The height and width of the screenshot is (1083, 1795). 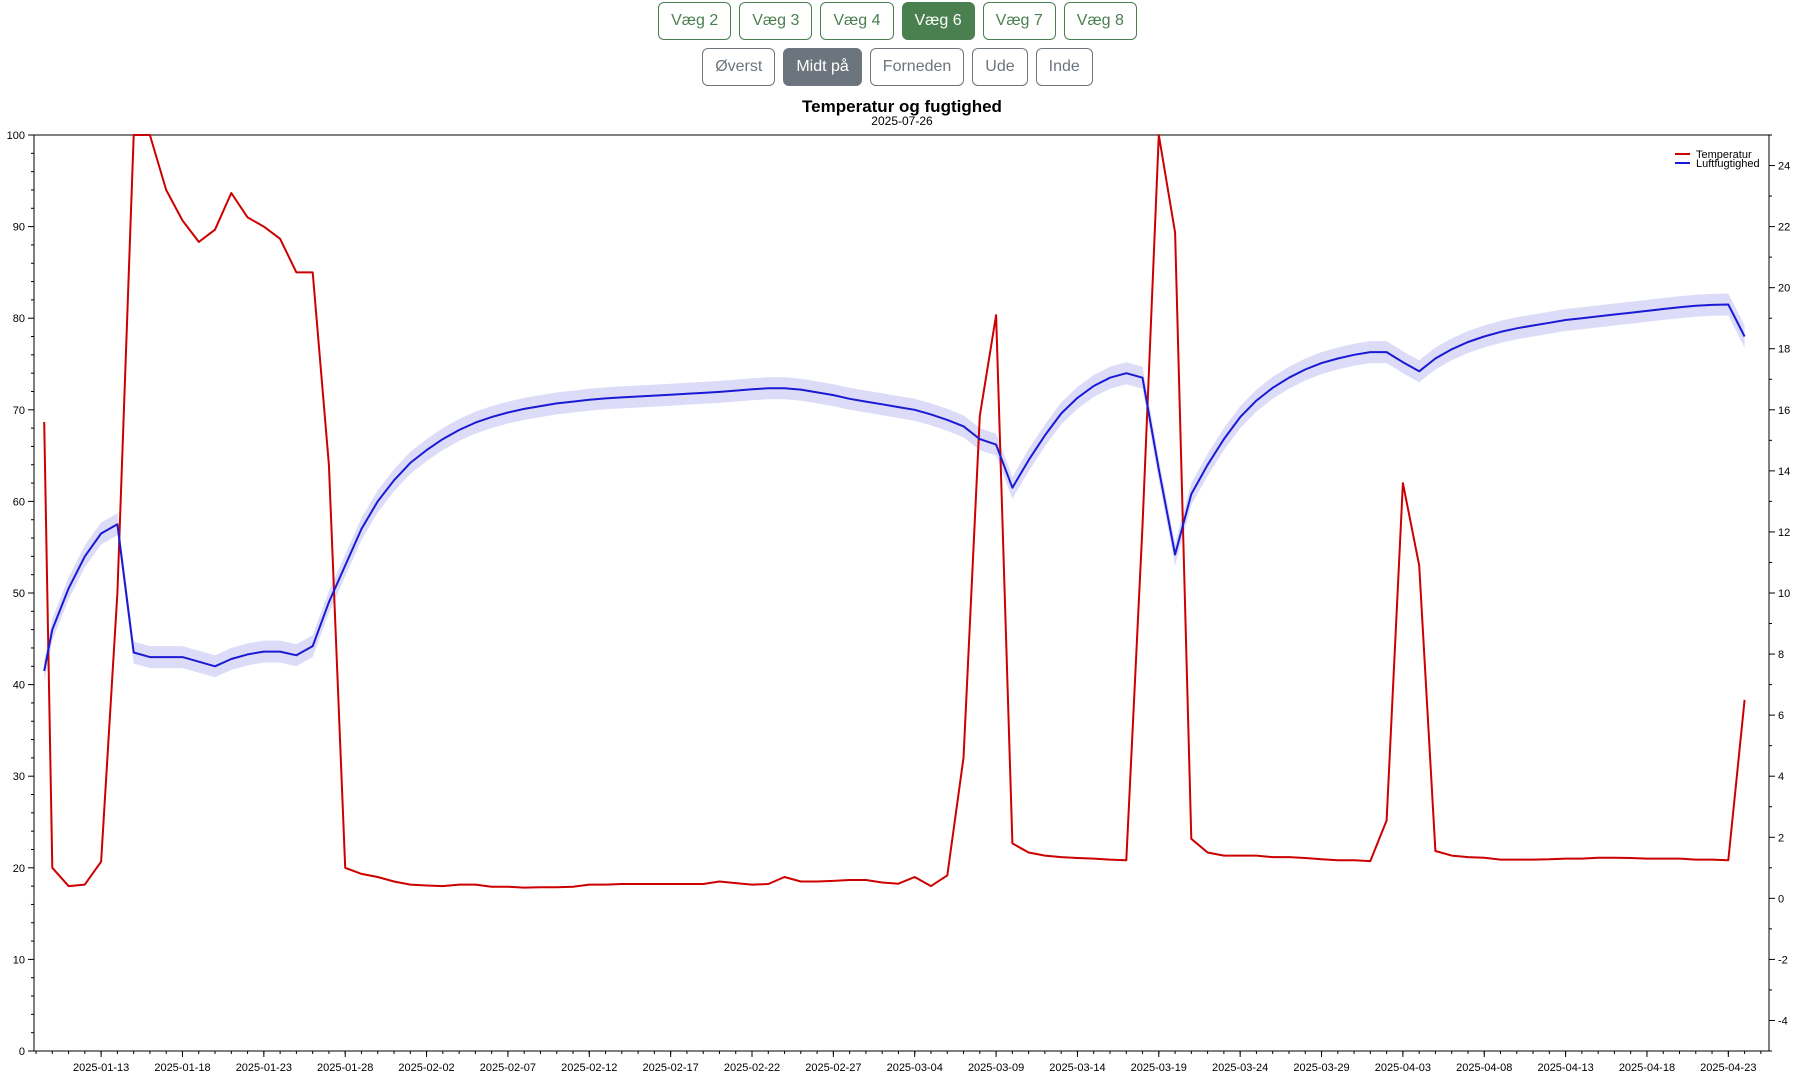 What do you see at coordinates (1403, 1068) in the screenshot?
I see `x-tick-label: 2025-04-03` at bounding box center [1403, 1068].